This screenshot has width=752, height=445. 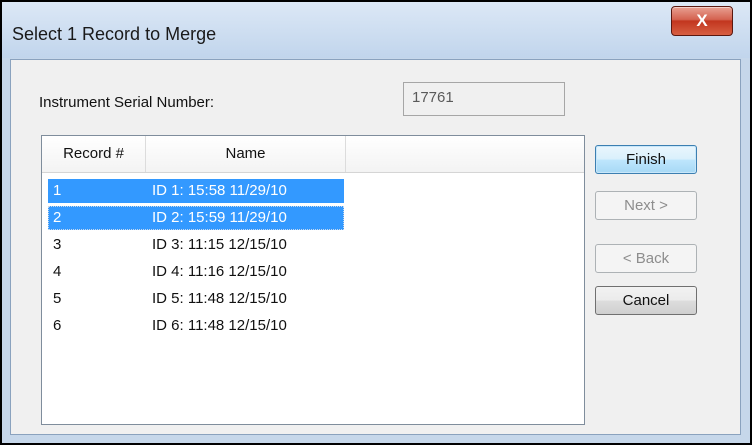 I want to click on record-name: ID 1: 15:58 11/29/10, so click(x=219, y=190).